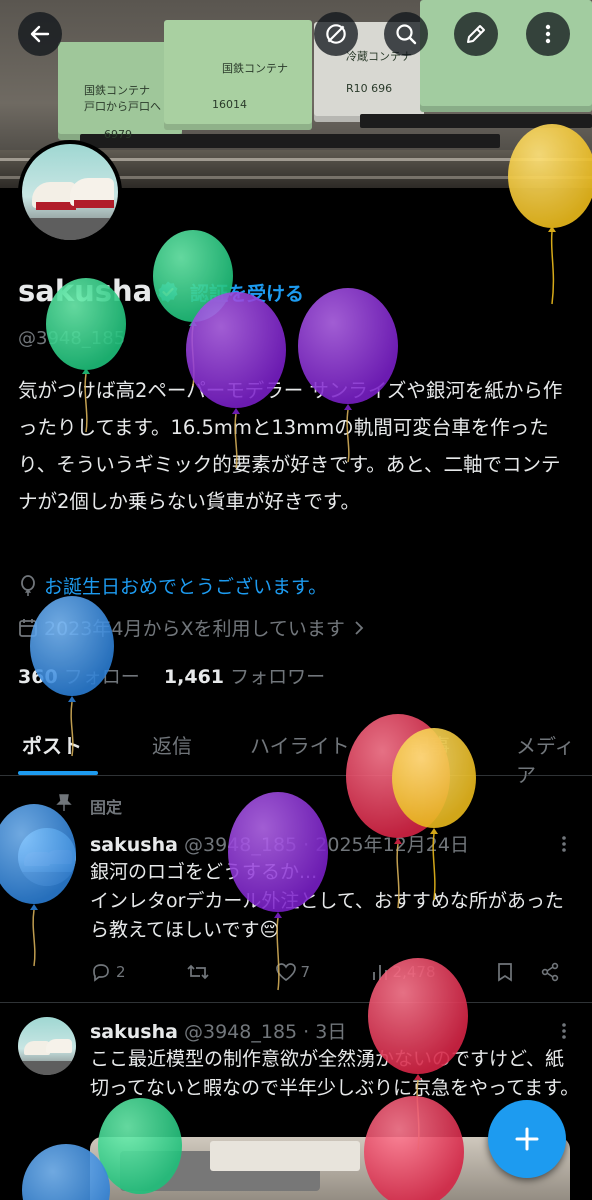 The width and height of the screenshot is (592, 1200). I want to click on tab-indicator, so click(58, 773).